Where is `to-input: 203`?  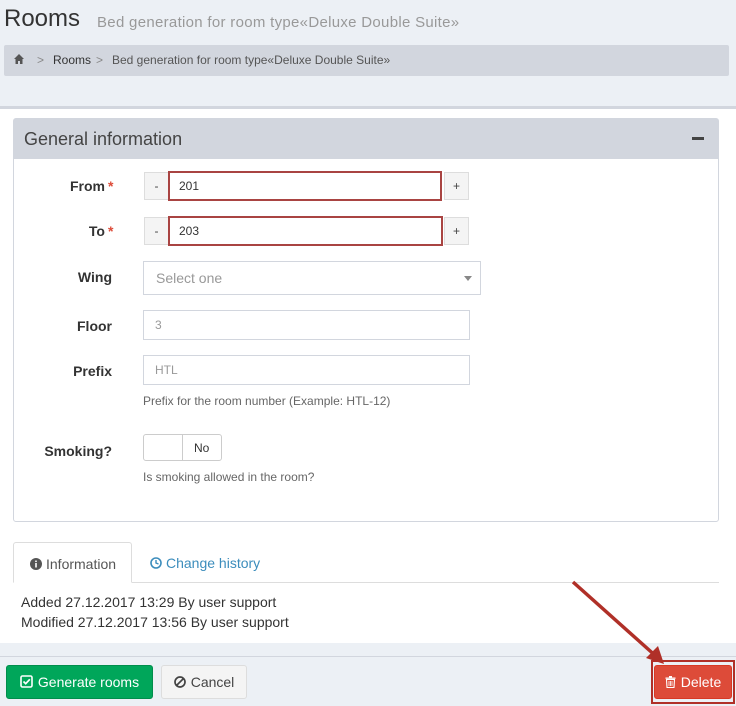 to-input: 203 is located at coordinates (305, 231).